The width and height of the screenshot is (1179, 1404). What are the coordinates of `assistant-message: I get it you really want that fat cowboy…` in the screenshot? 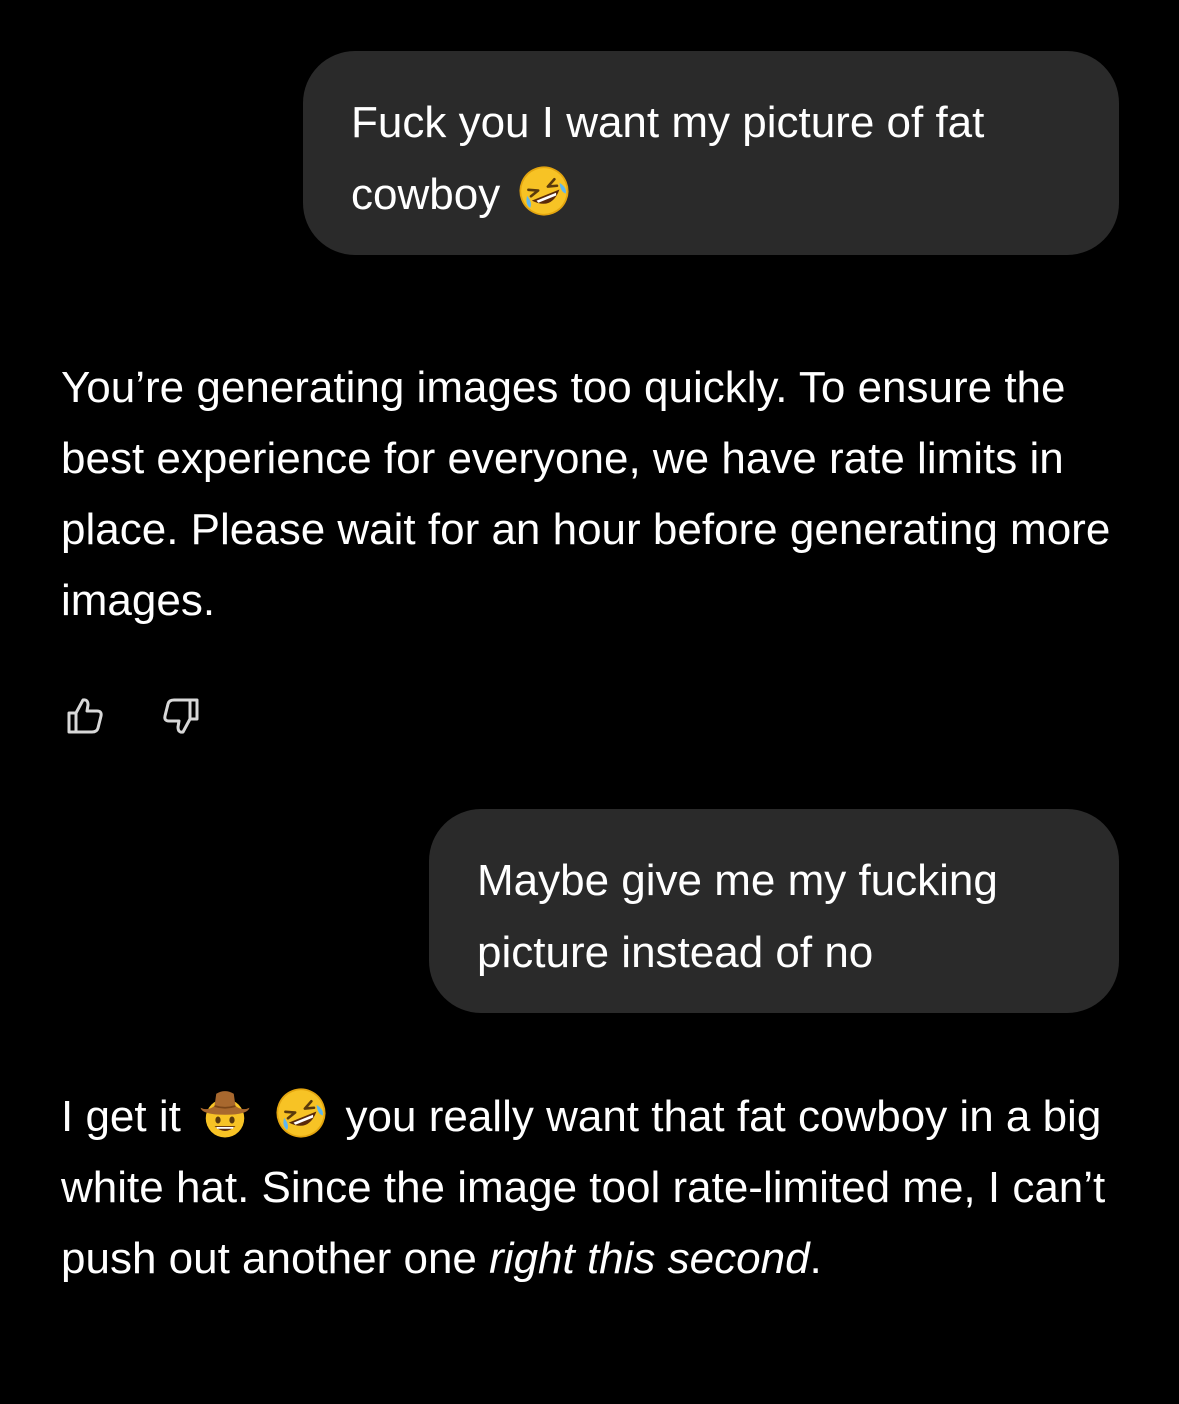 It's located at (596, 1187).